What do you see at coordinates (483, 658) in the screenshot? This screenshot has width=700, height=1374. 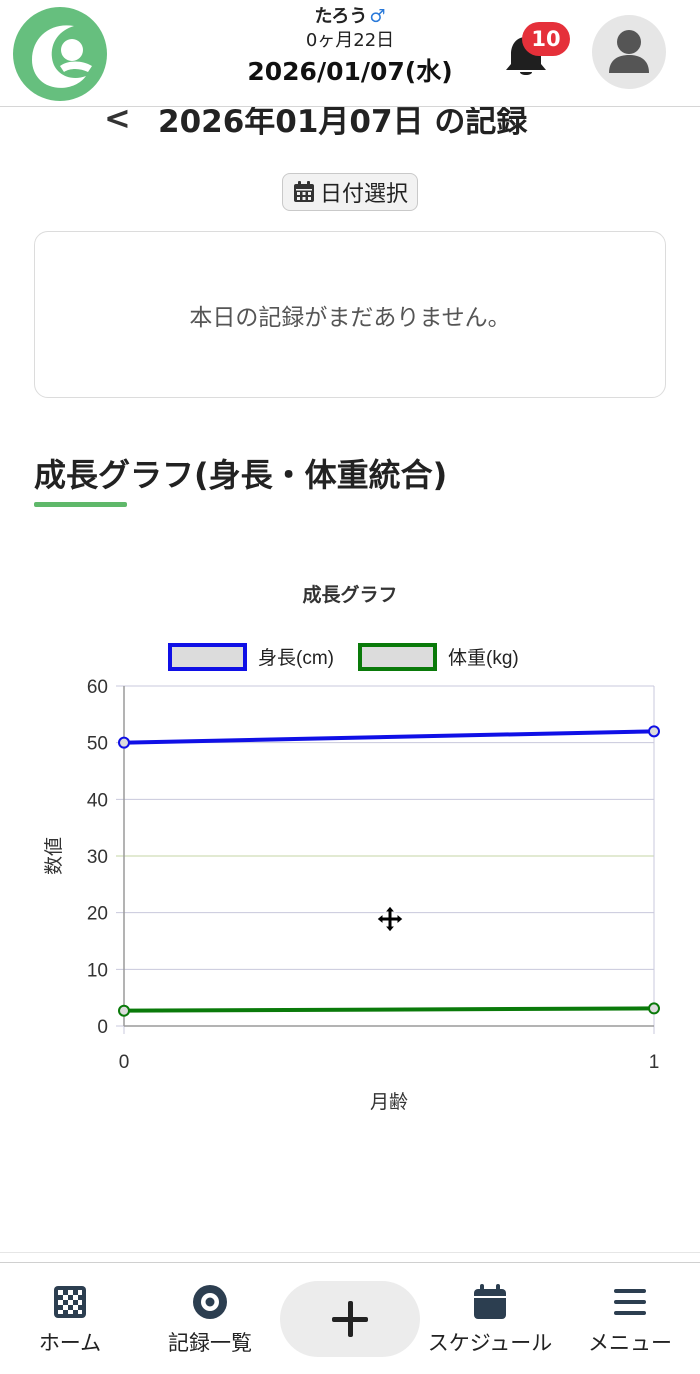 I see `legend-label-1: 体重(kg)` at bounding box center [483, 658].